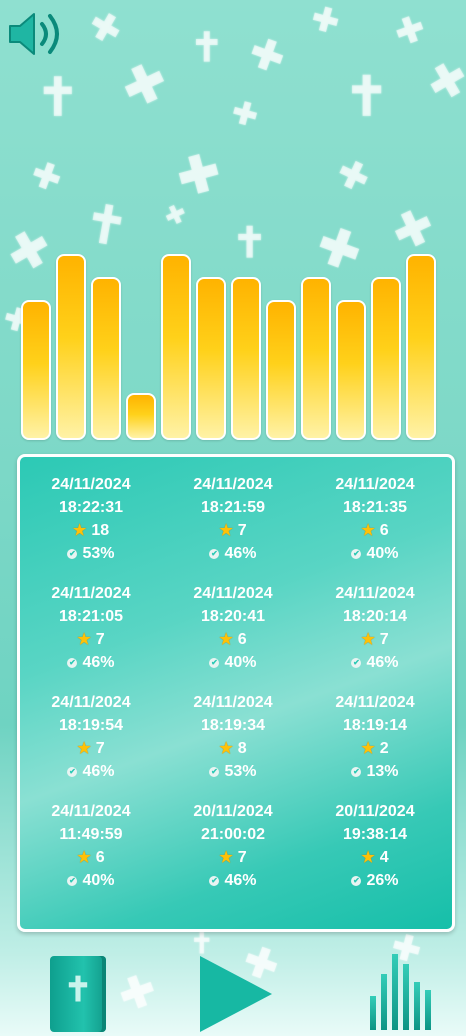  I want to click on result-stars: ★ 2, so click(375, 748).